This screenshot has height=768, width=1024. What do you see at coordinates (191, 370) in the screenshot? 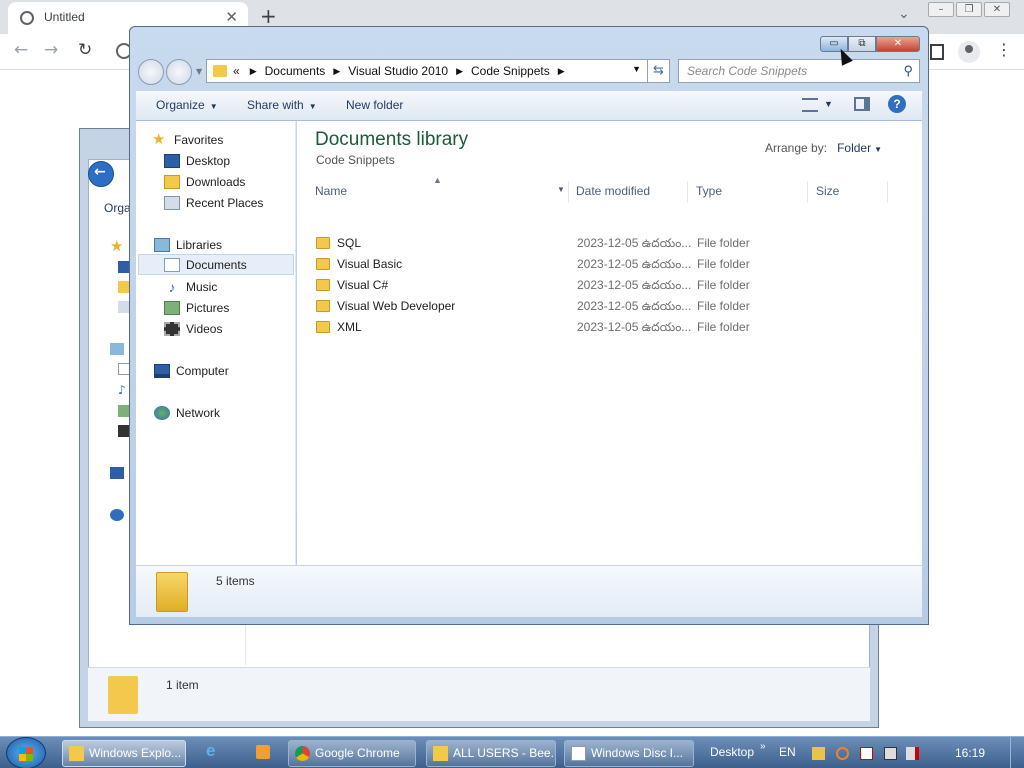
I see `nav-item-computer: Computer` at bounding box center [191, 370].